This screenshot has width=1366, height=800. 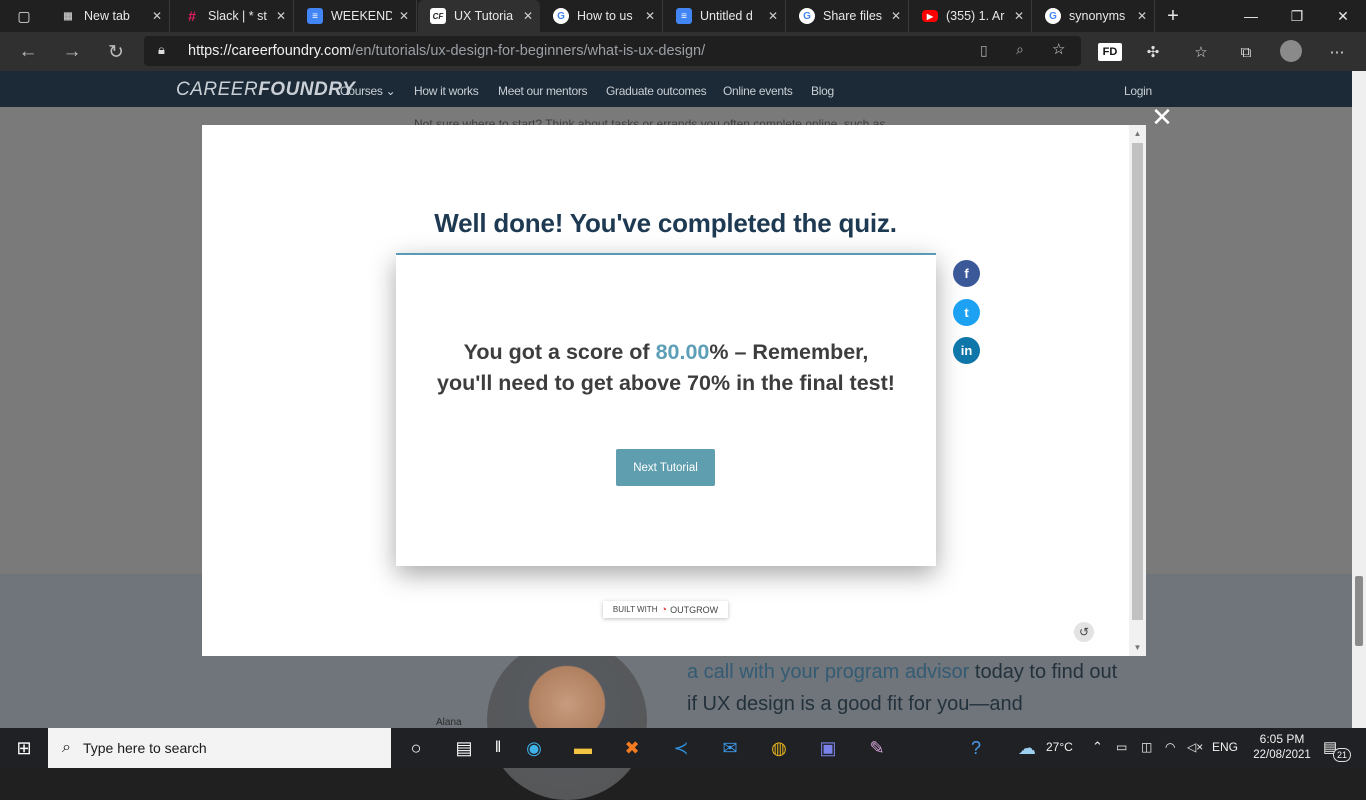 I want to click on browser-tab: # Slack | * st ✕, so click(x=233, y=16).